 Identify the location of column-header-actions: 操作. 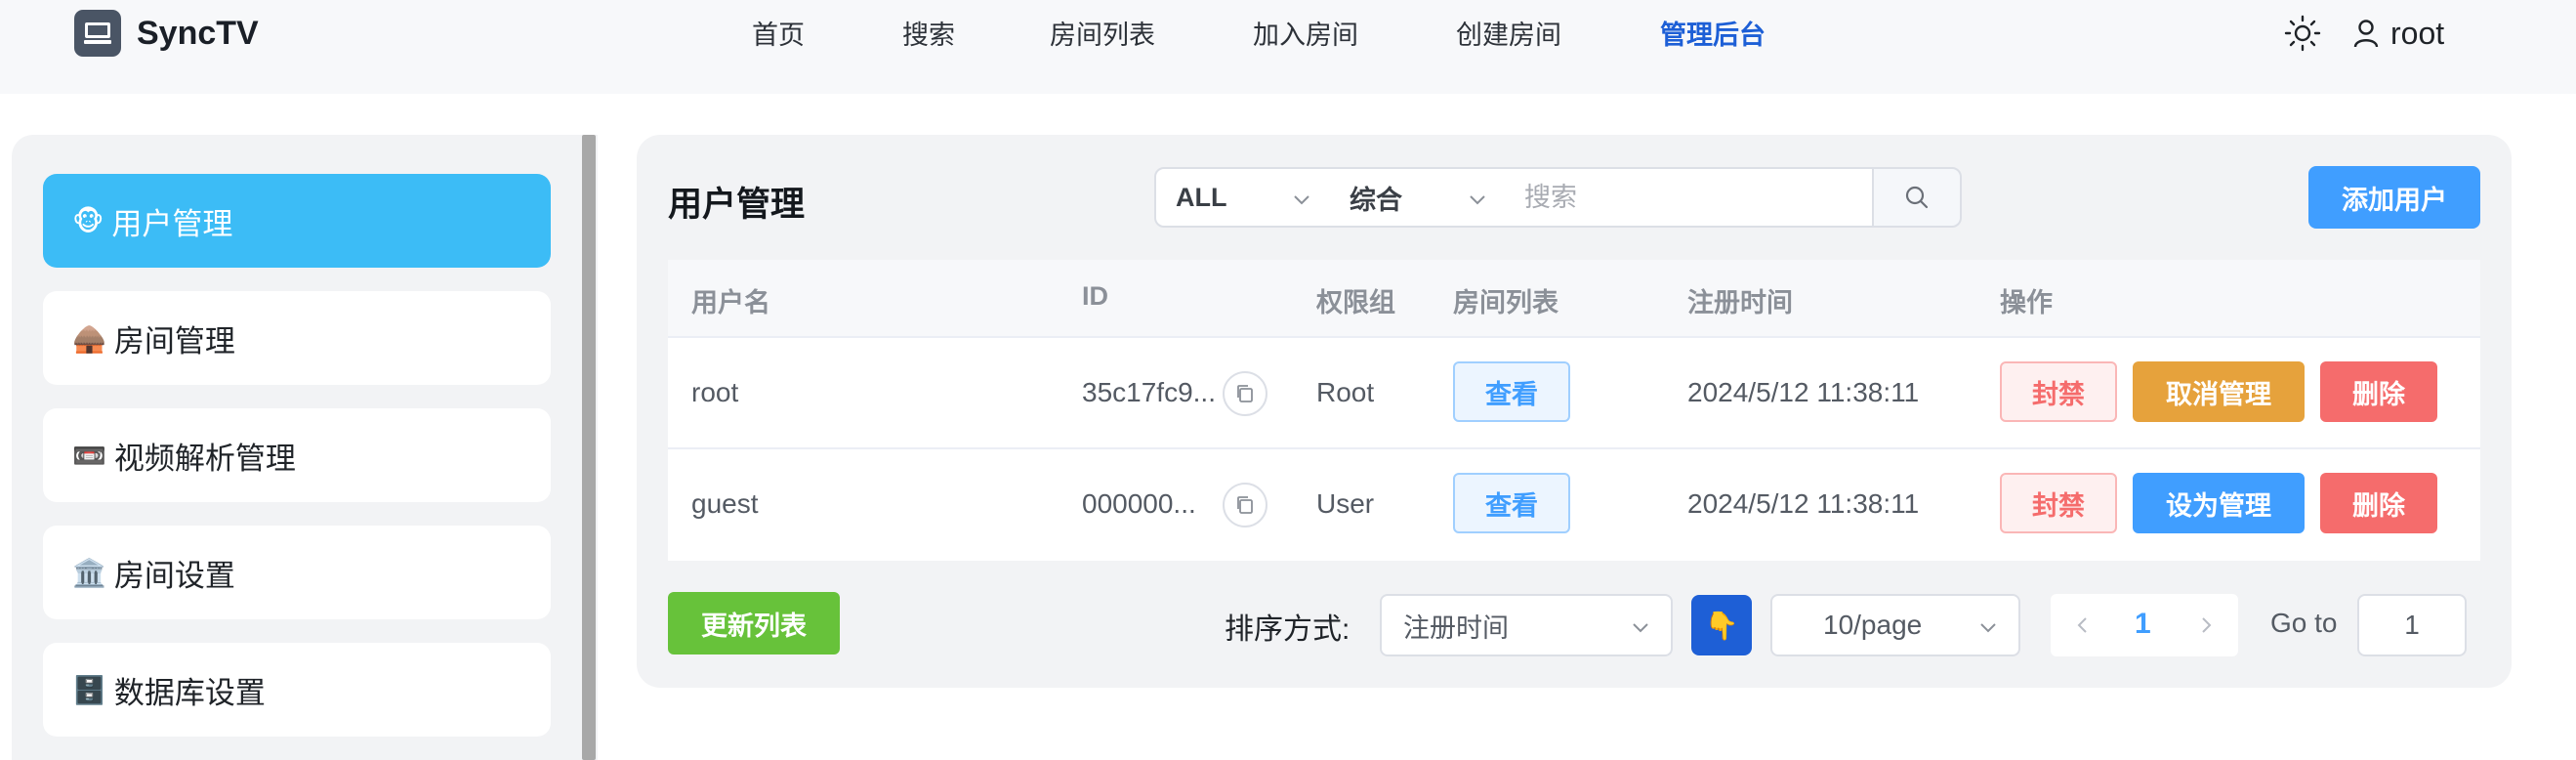
(2027, 302).